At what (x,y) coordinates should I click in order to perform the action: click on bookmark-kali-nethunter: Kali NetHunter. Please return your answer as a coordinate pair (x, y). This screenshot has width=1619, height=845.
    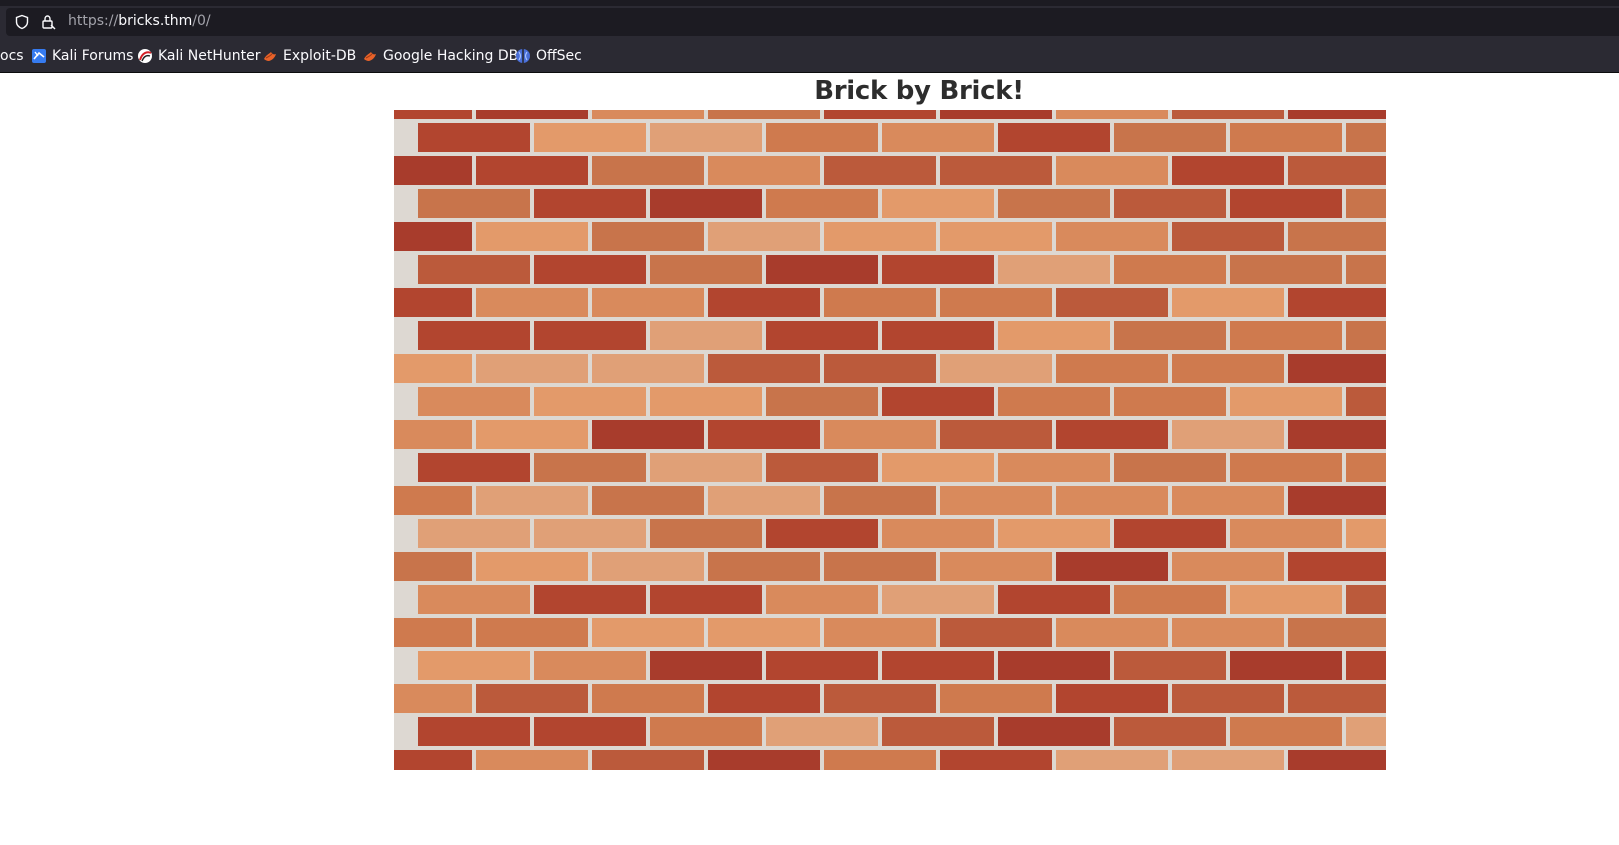
    Looking at the image, I should click on (198, 56).